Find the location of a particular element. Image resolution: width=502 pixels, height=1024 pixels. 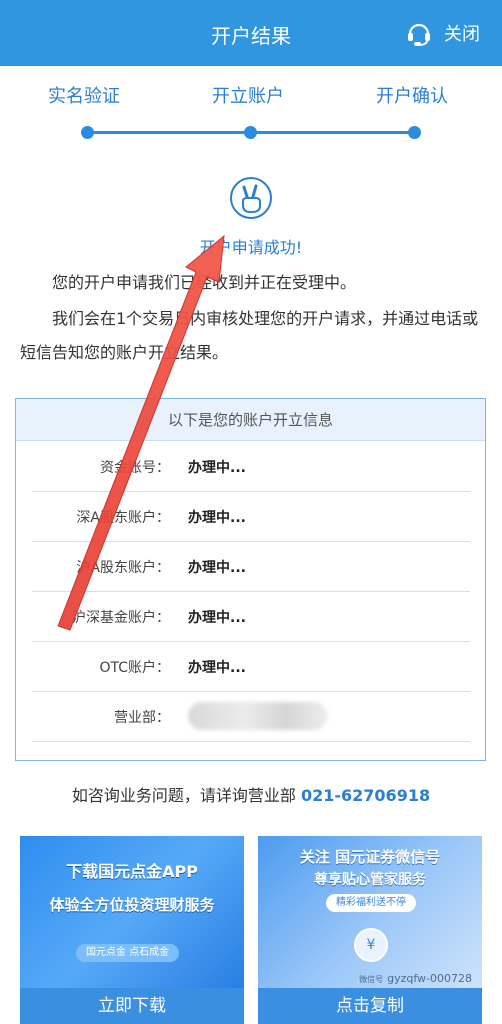

success-message: 开户申请成功! is located at coordinates (251, 247).